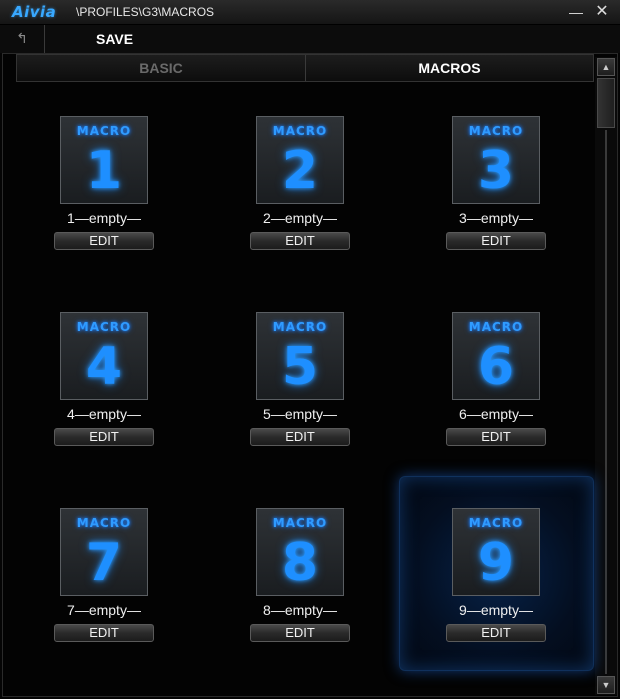  I want to click on macro-2-label: 2—empty—, so click(300, 218).